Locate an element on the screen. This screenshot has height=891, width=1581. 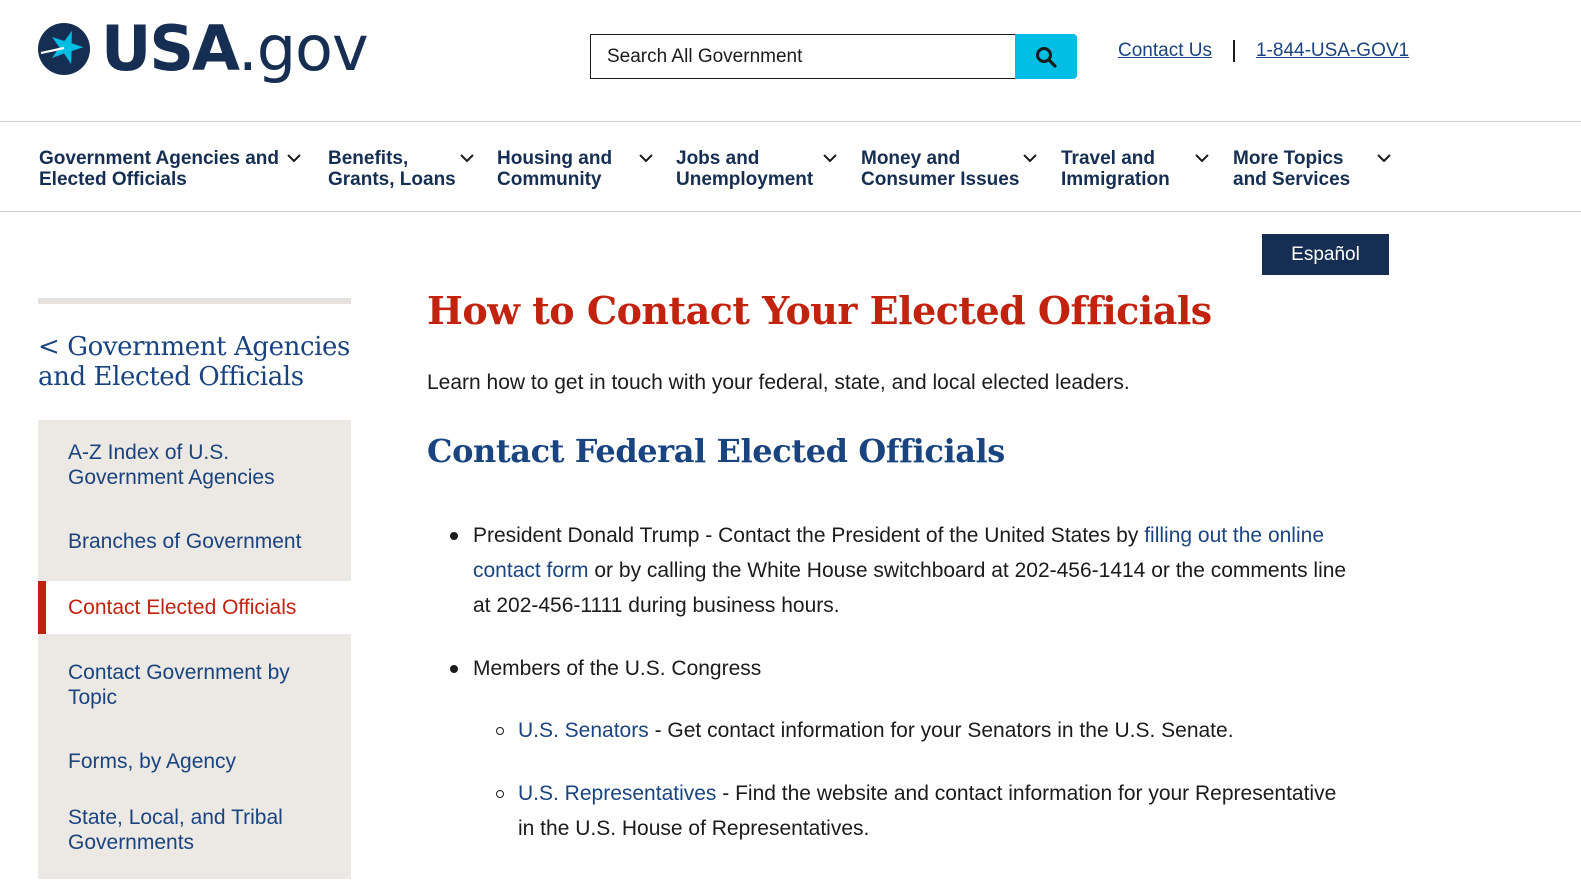
sidebar-item-contact-by-topic: Contact Government by Topic is located at coordinates (194, 678).